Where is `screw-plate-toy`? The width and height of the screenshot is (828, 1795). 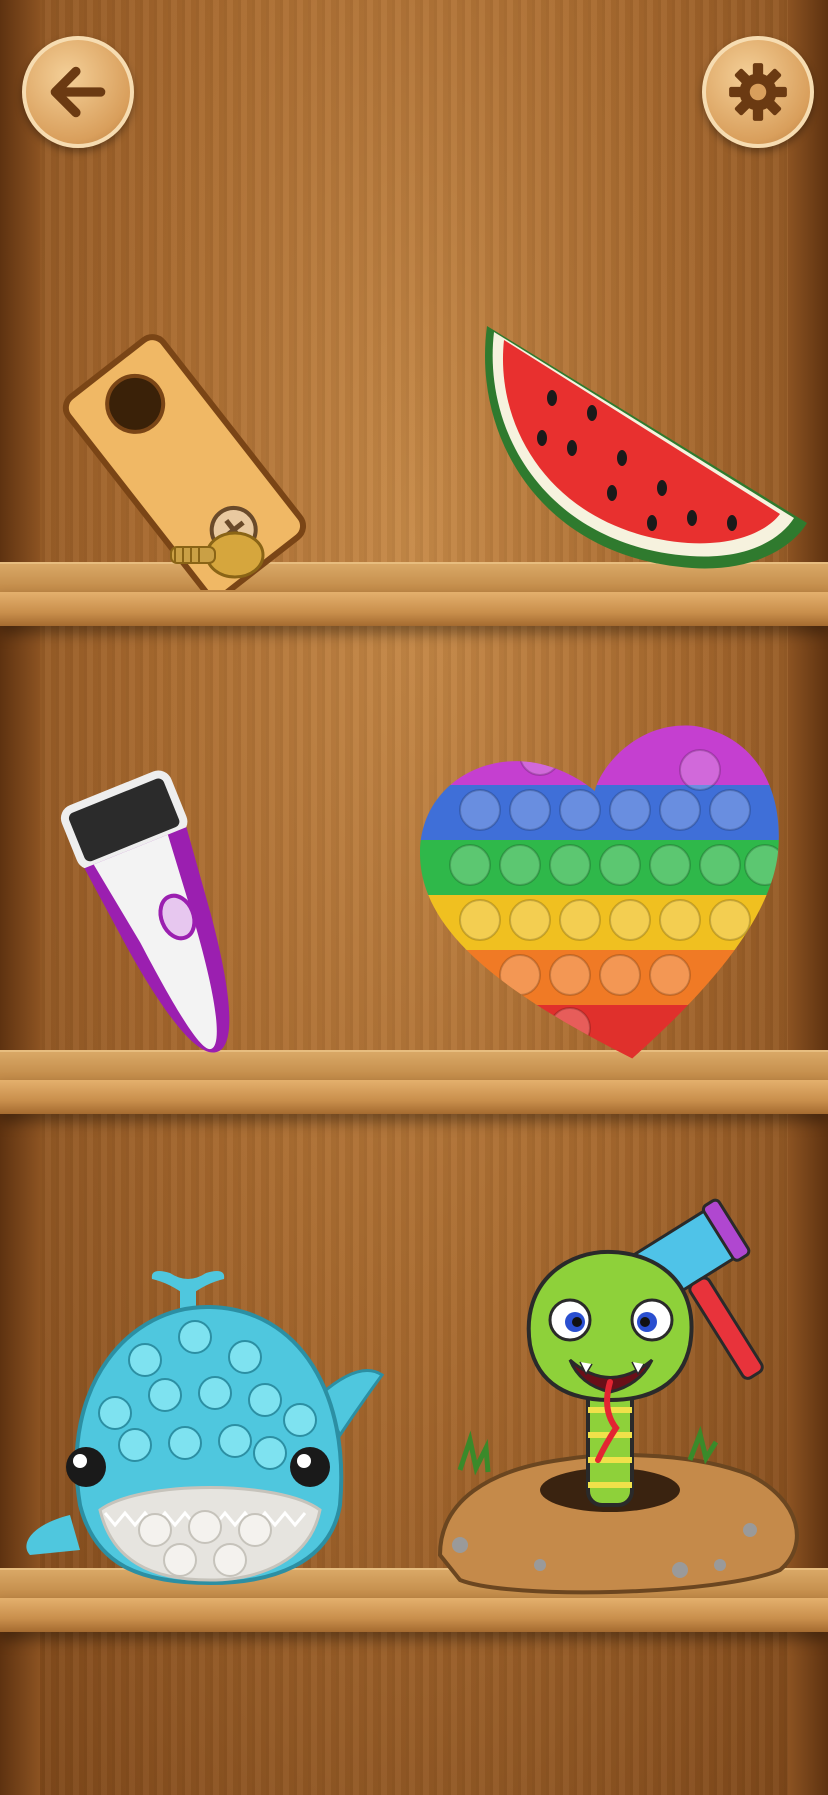
screw-plate-toy is located at coordinates (180, 445).